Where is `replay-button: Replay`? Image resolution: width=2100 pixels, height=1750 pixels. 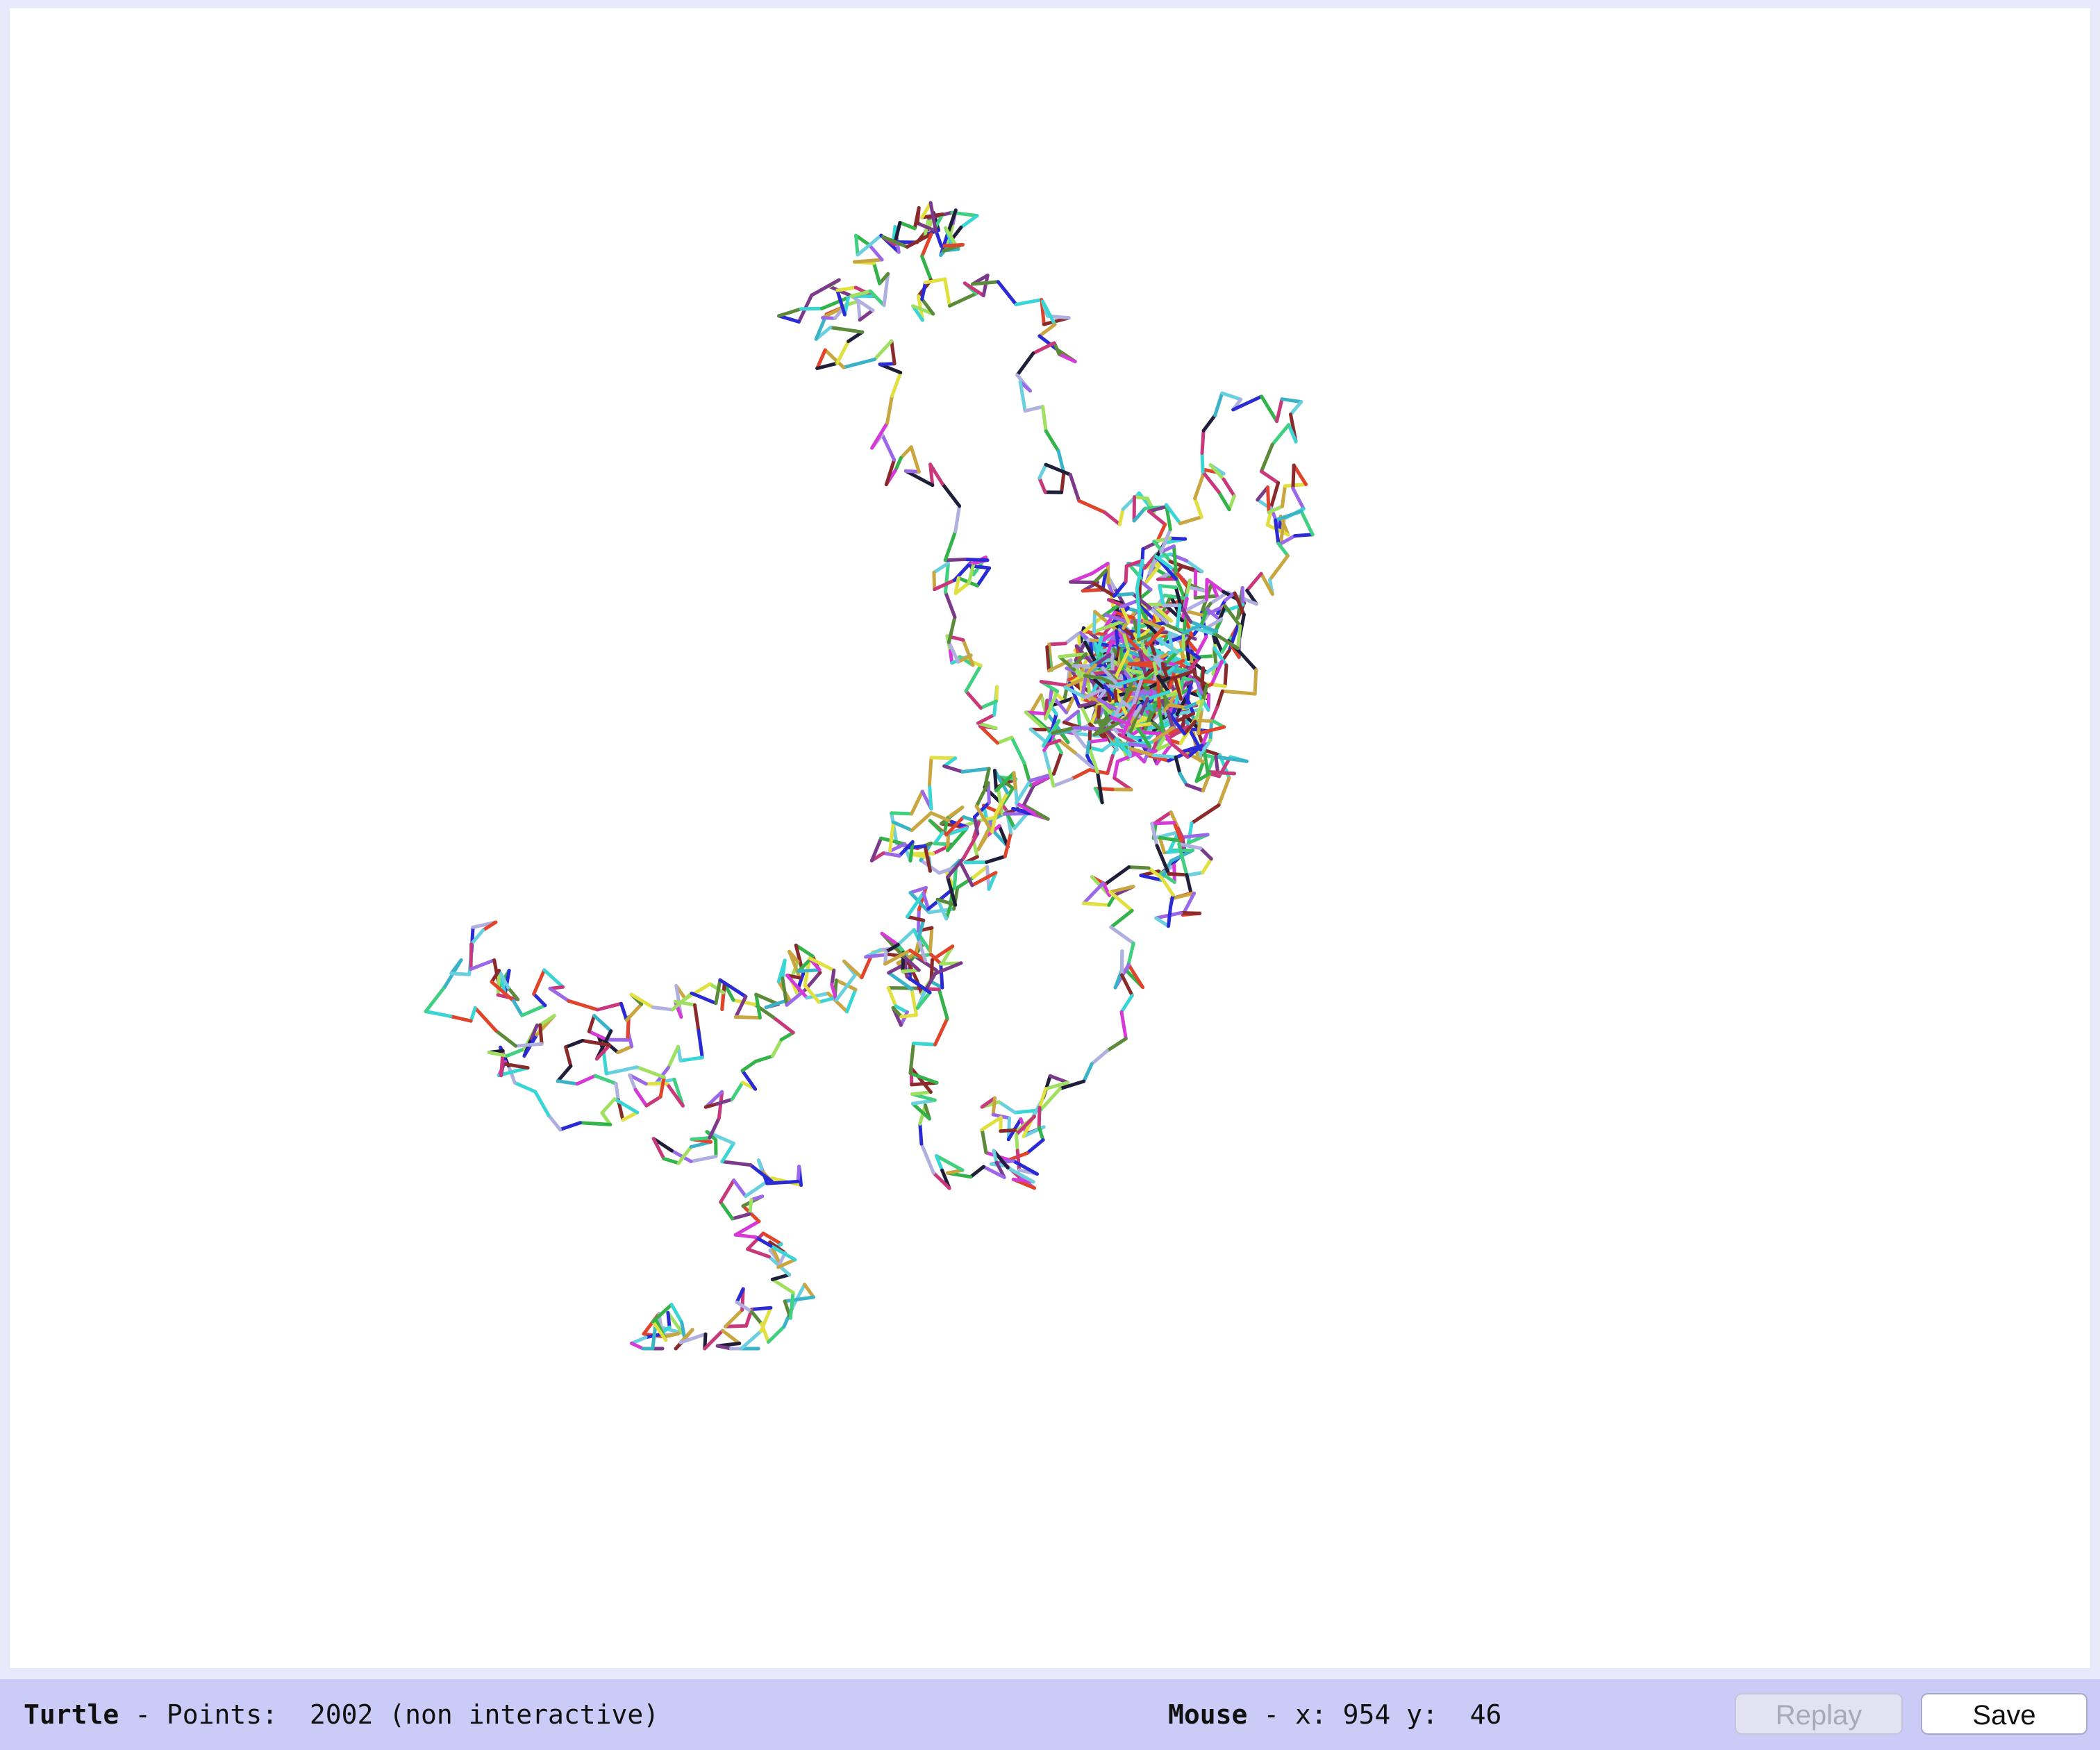 replay-button: Replay is located at coordinates (1819, 1714).